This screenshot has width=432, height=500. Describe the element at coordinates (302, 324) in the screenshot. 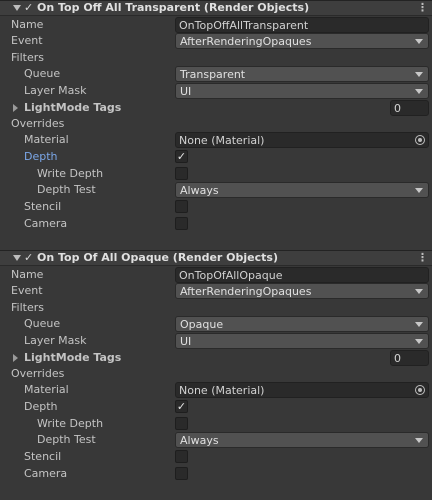

I see `queue-dropdown: Opaque` at that location.